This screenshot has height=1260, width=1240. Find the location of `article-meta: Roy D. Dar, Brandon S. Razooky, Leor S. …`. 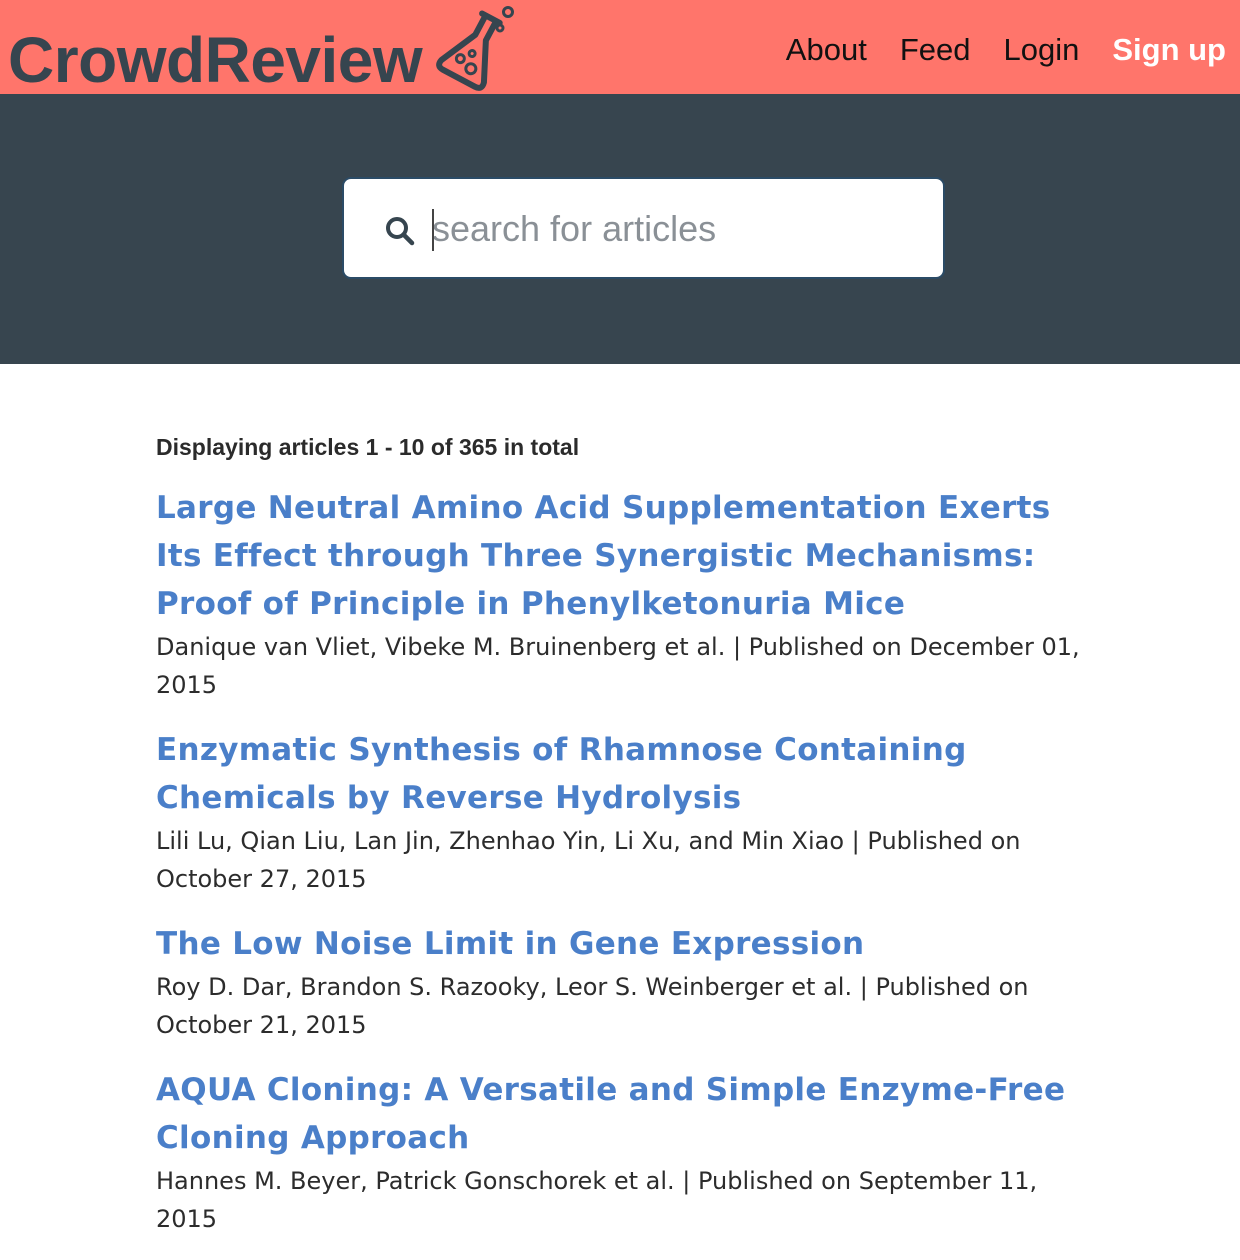

article-meta: Roy D. Dar, Brandon S. Razooky, Leor S. … is located at coordinates (592, 1006).